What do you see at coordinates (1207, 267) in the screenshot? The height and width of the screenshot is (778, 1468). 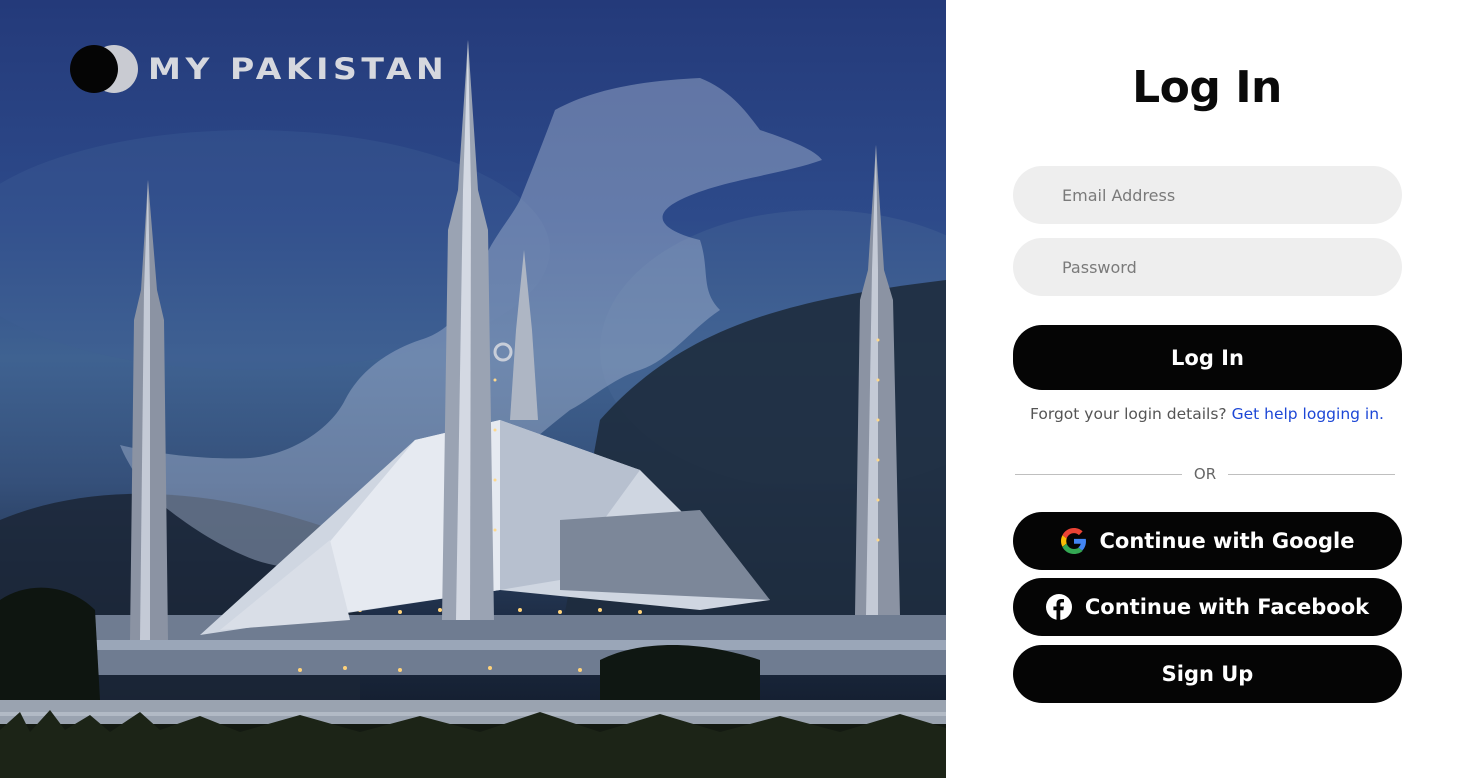 I see `password-field` at bounding box center [1207, 267].